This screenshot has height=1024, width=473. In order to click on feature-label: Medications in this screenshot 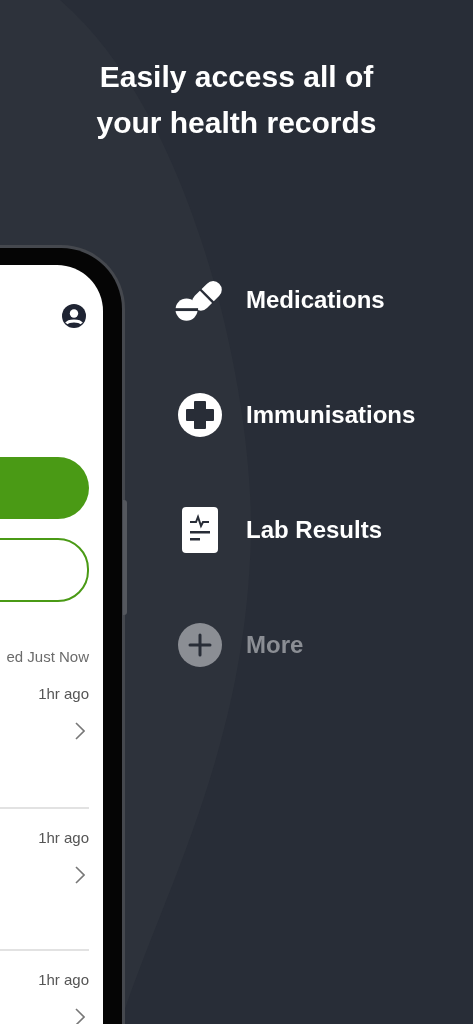, I will do `click(315, 300)`.